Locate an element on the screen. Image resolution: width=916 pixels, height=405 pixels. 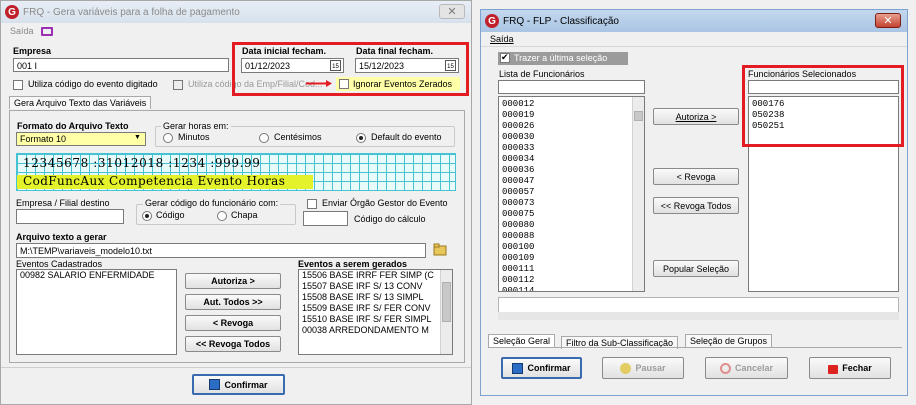
right-window-title: FRQ - FLP - Classificação is located at coordinates (561, 21).